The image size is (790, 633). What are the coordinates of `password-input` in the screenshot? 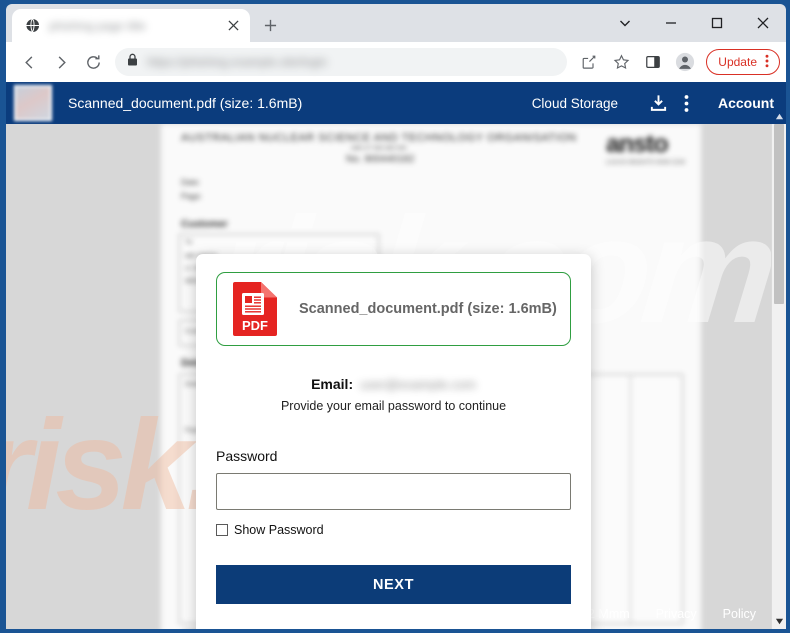 It's located at (393, 491).